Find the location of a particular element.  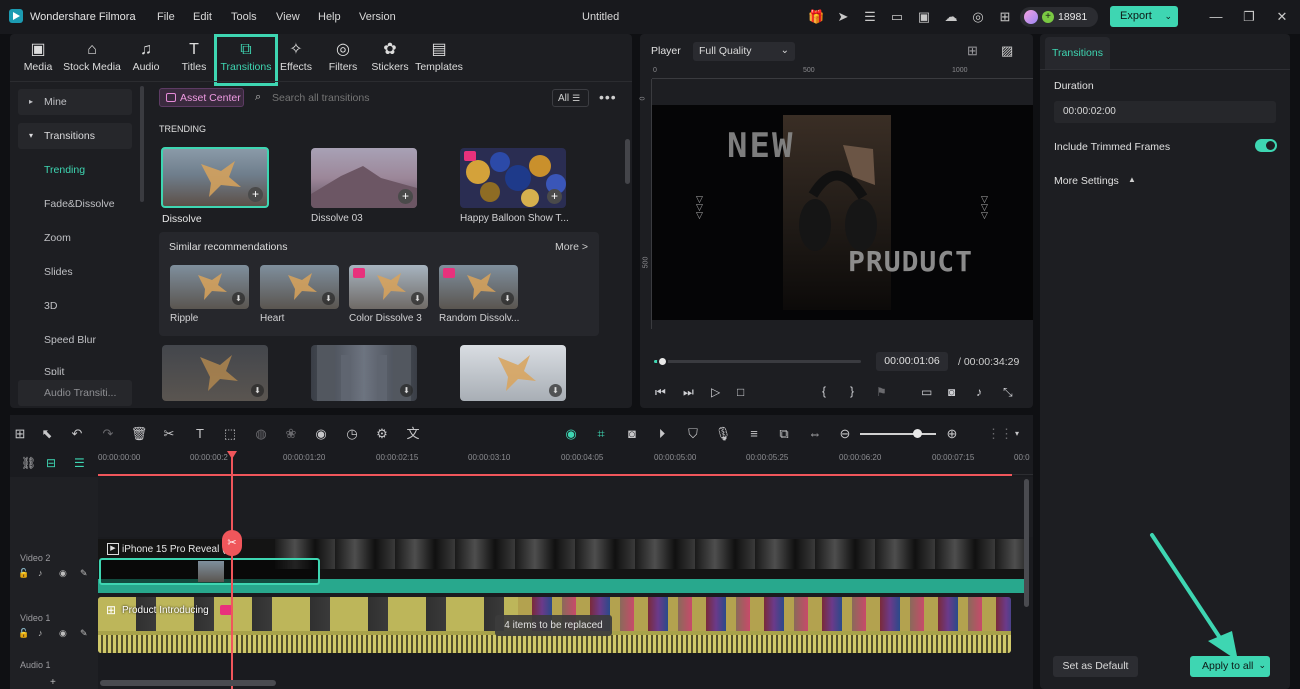

credits-badge: + 18981 is located at coordinates (1059, 17).